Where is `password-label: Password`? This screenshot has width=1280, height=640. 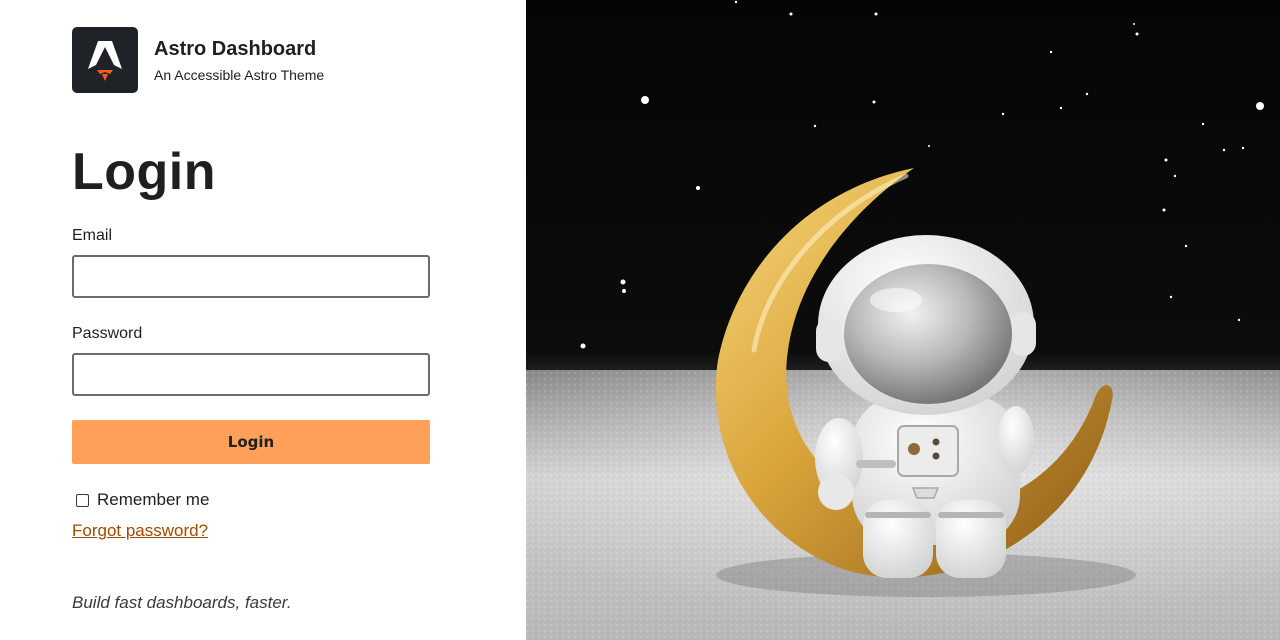 password-label: Password is located at coordinates (107, 333).